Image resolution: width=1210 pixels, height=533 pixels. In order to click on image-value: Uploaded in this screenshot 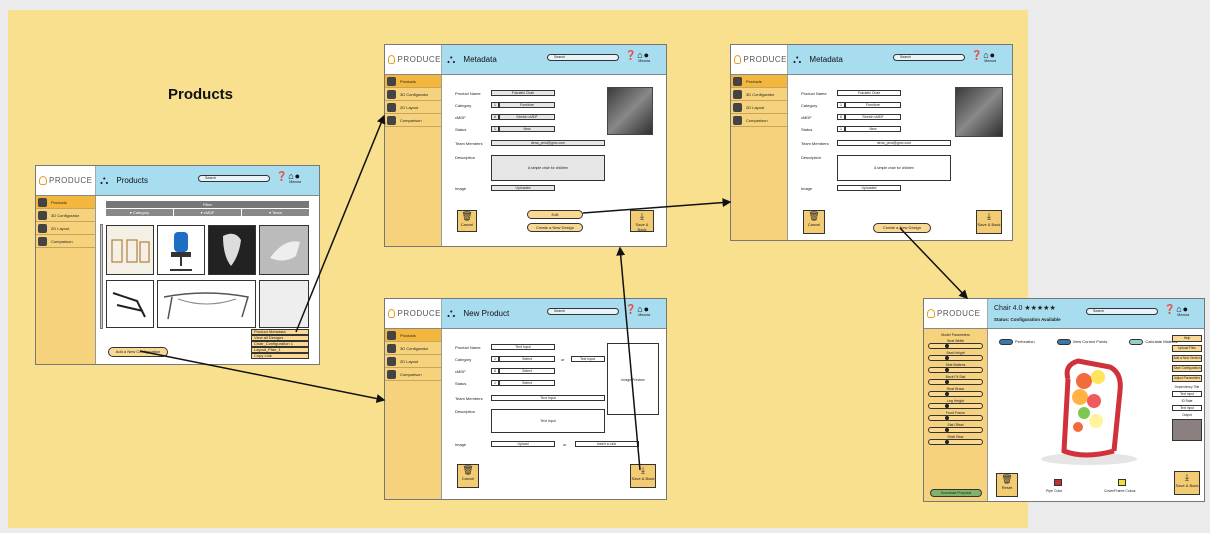, I will do `click(523, 188)`.